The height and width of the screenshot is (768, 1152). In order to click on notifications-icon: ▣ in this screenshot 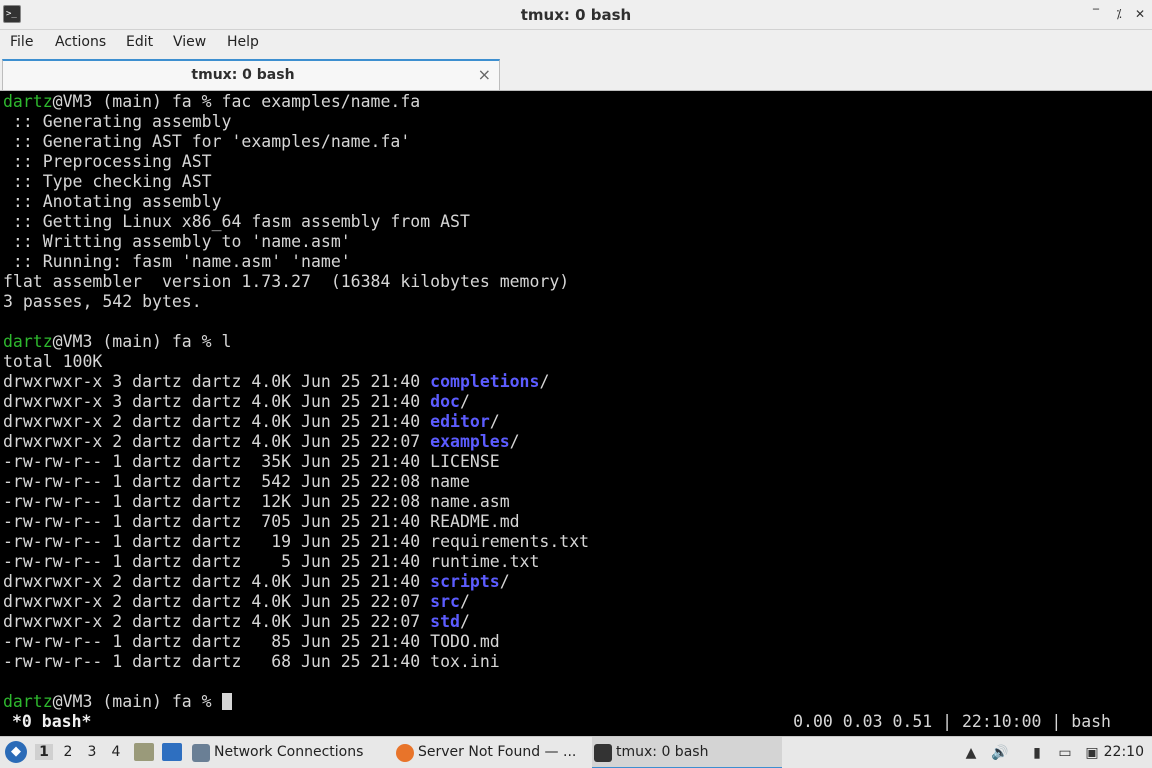, I will do `click(1092, 753)`.